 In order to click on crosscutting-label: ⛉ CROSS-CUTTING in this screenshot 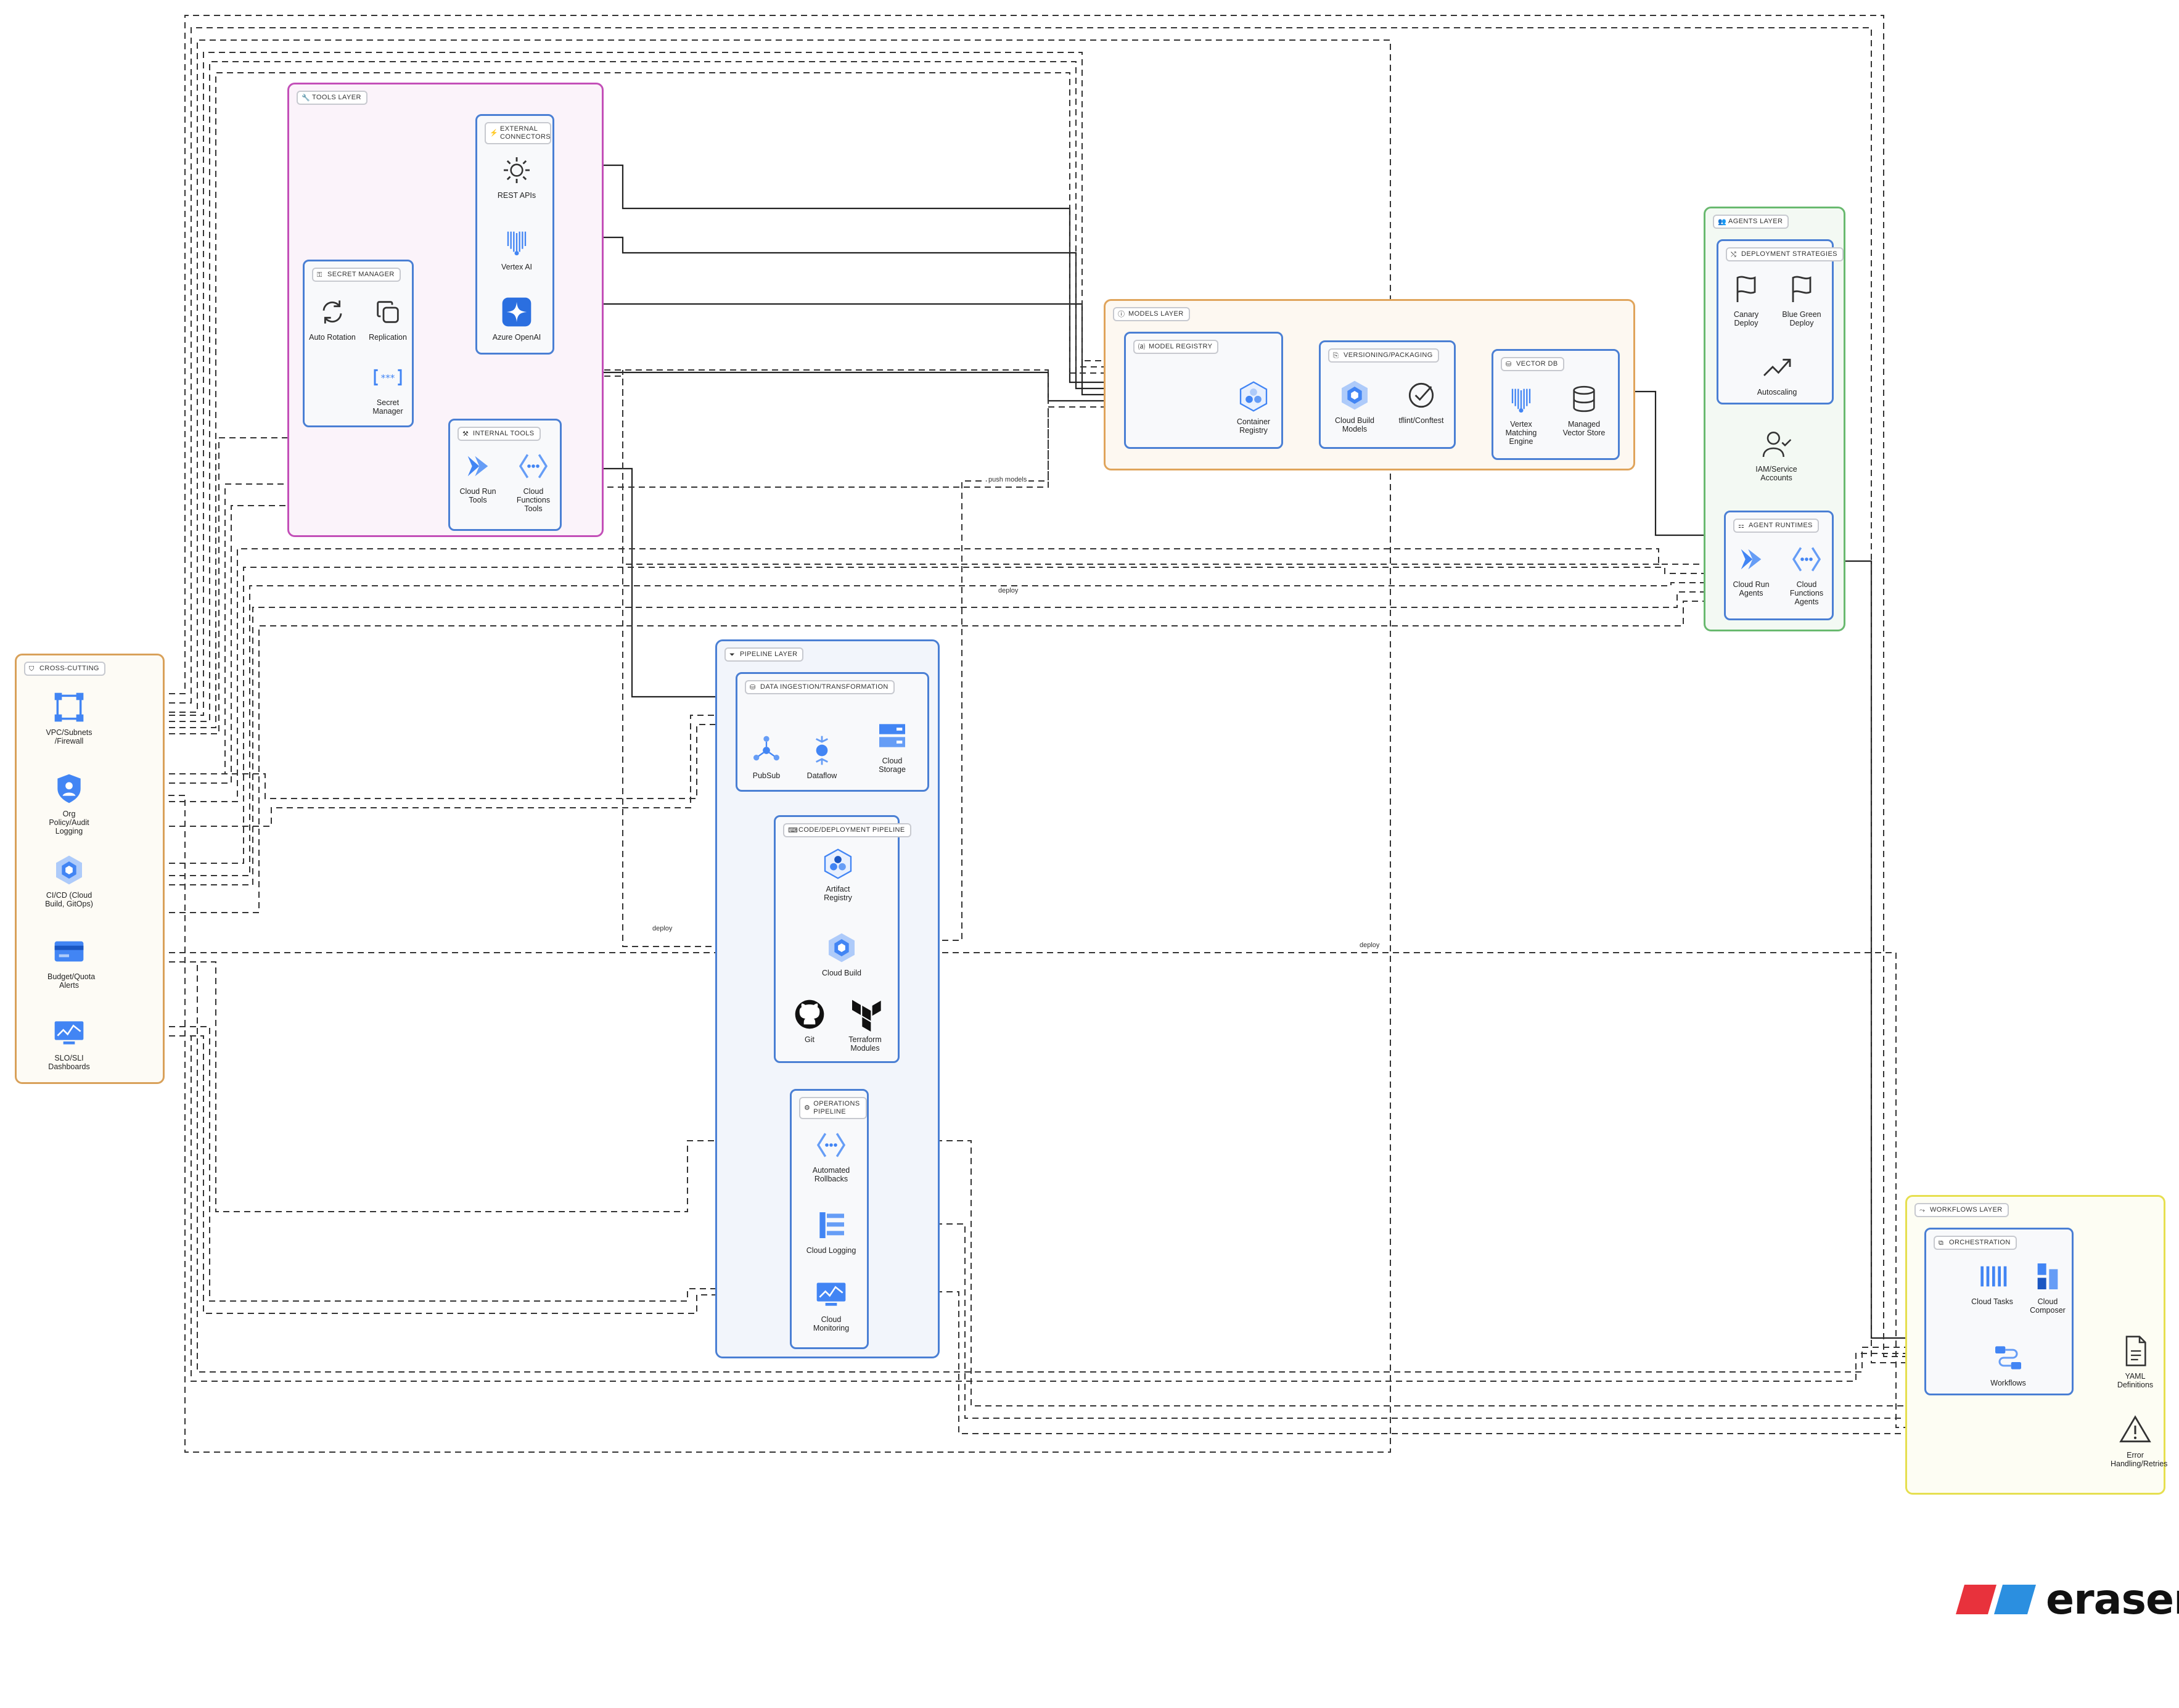, I will do `click(64, 669)`.